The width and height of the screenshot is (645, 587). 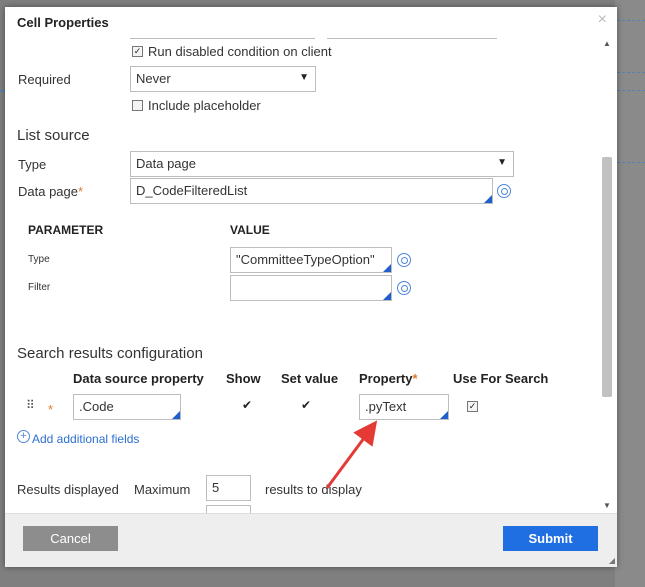 I want to click on col-property-text: Property, so click(x=386, y=378).